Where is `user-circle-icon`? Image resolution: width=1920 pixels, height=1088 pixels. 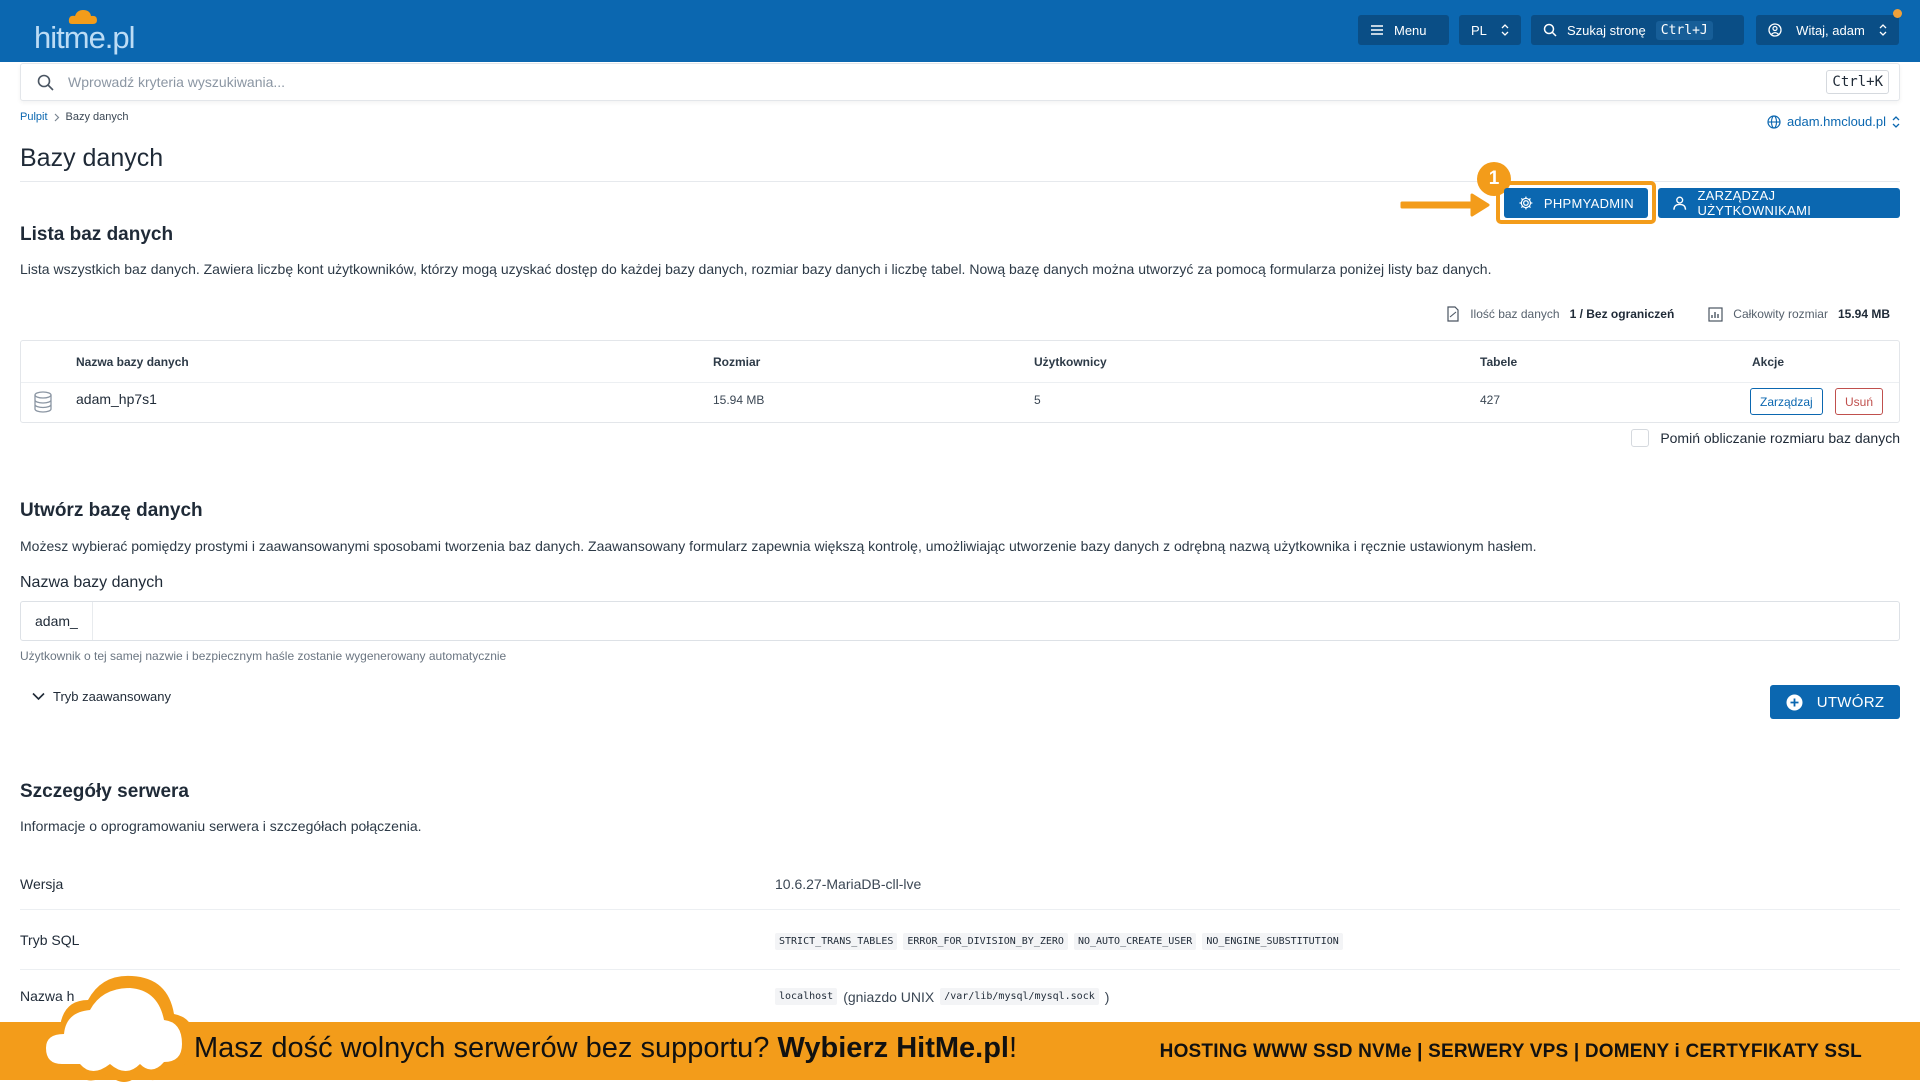
user-circle-icon is located at coordinates (1775, 30).